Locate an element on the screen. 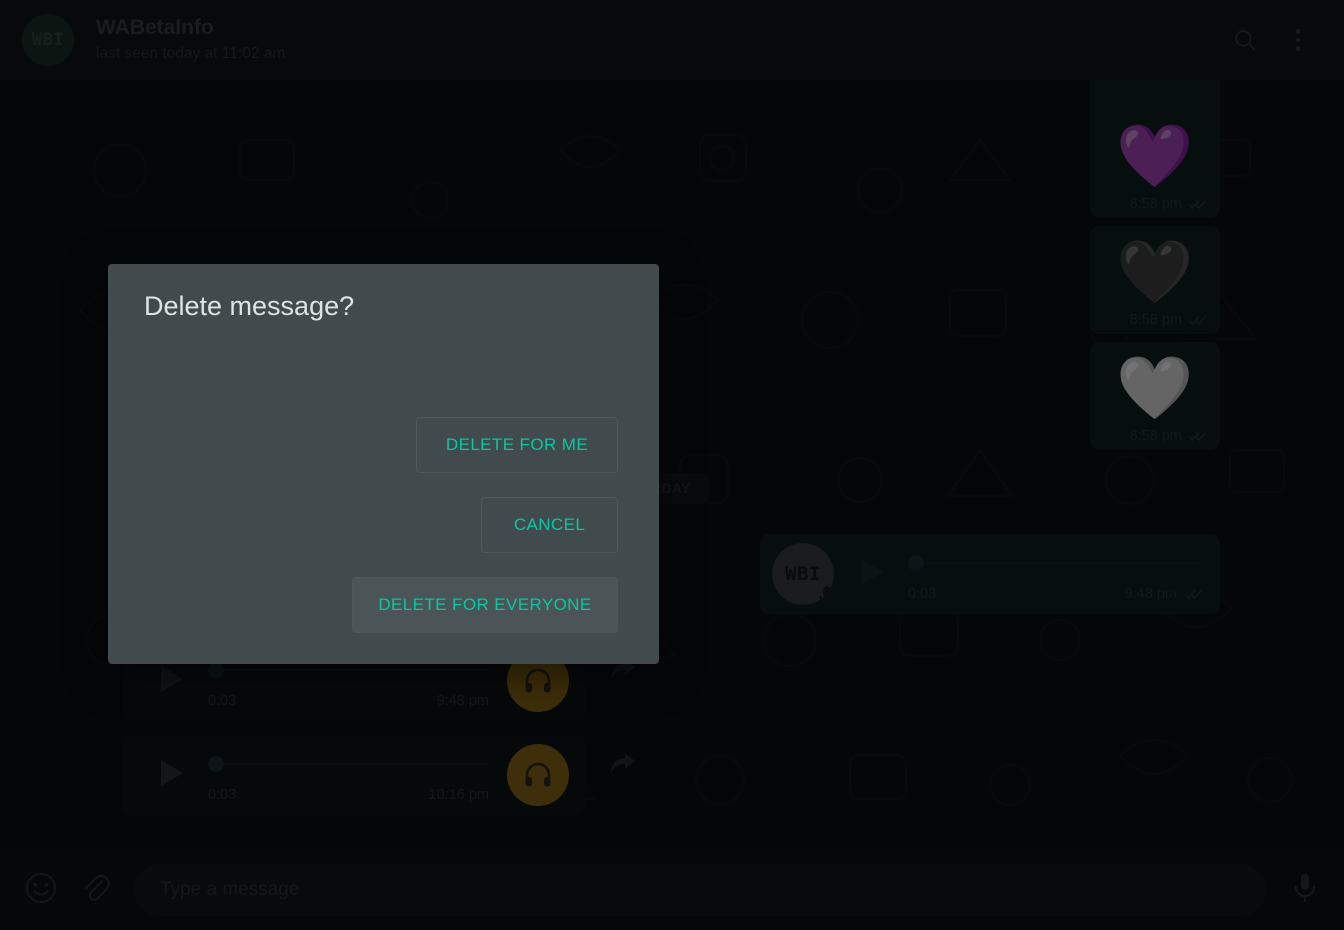 This screenshot has height=930, width=1344. cancel-button: CANCEL is located at coordinates (549, 525).